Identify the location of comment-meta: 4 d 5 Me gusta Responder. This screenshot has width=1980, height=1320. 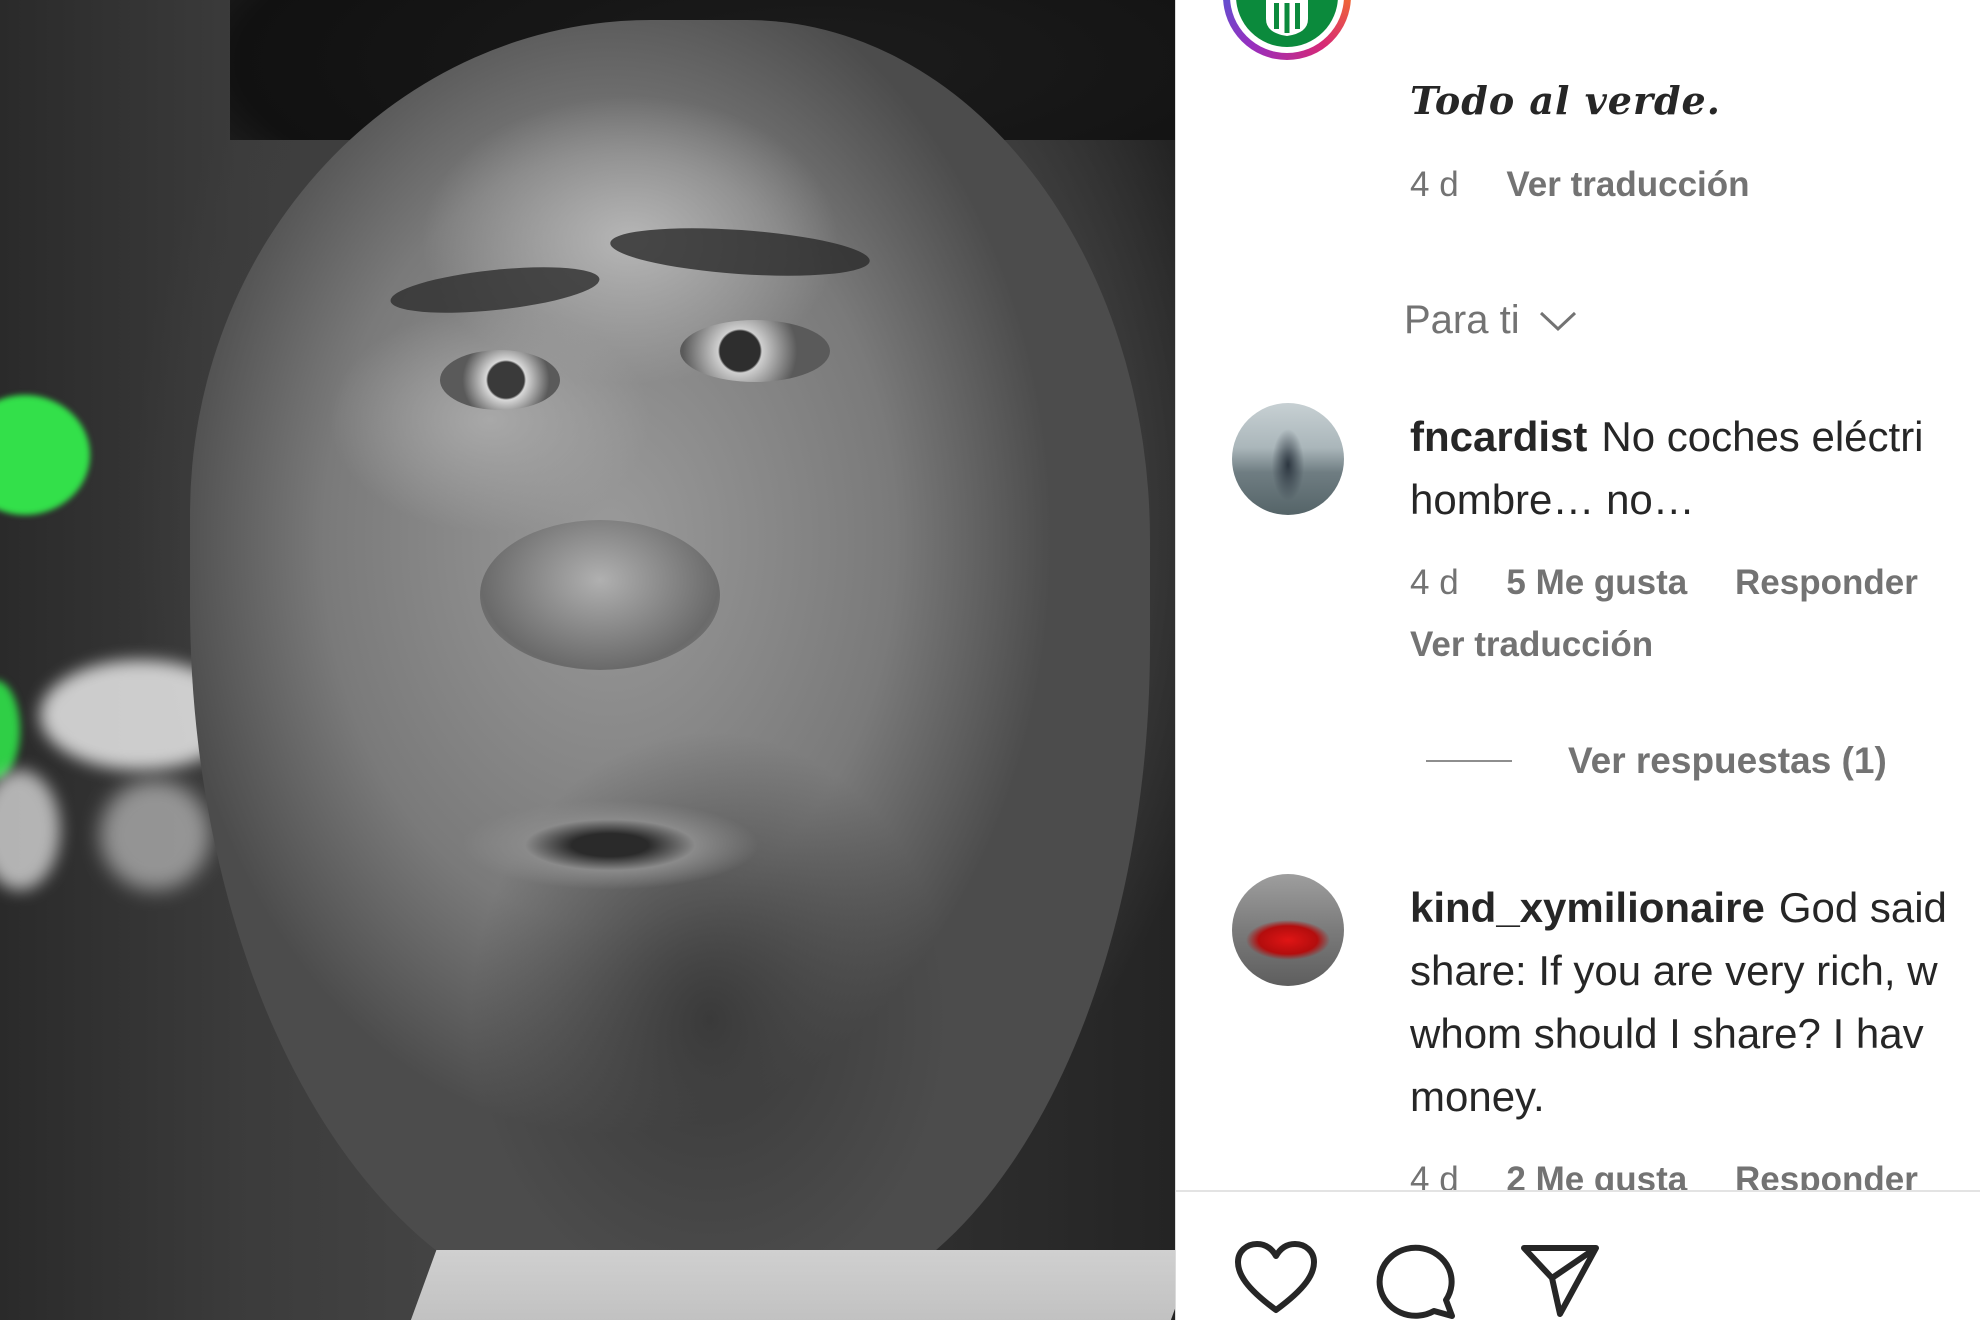
(1683, 583).